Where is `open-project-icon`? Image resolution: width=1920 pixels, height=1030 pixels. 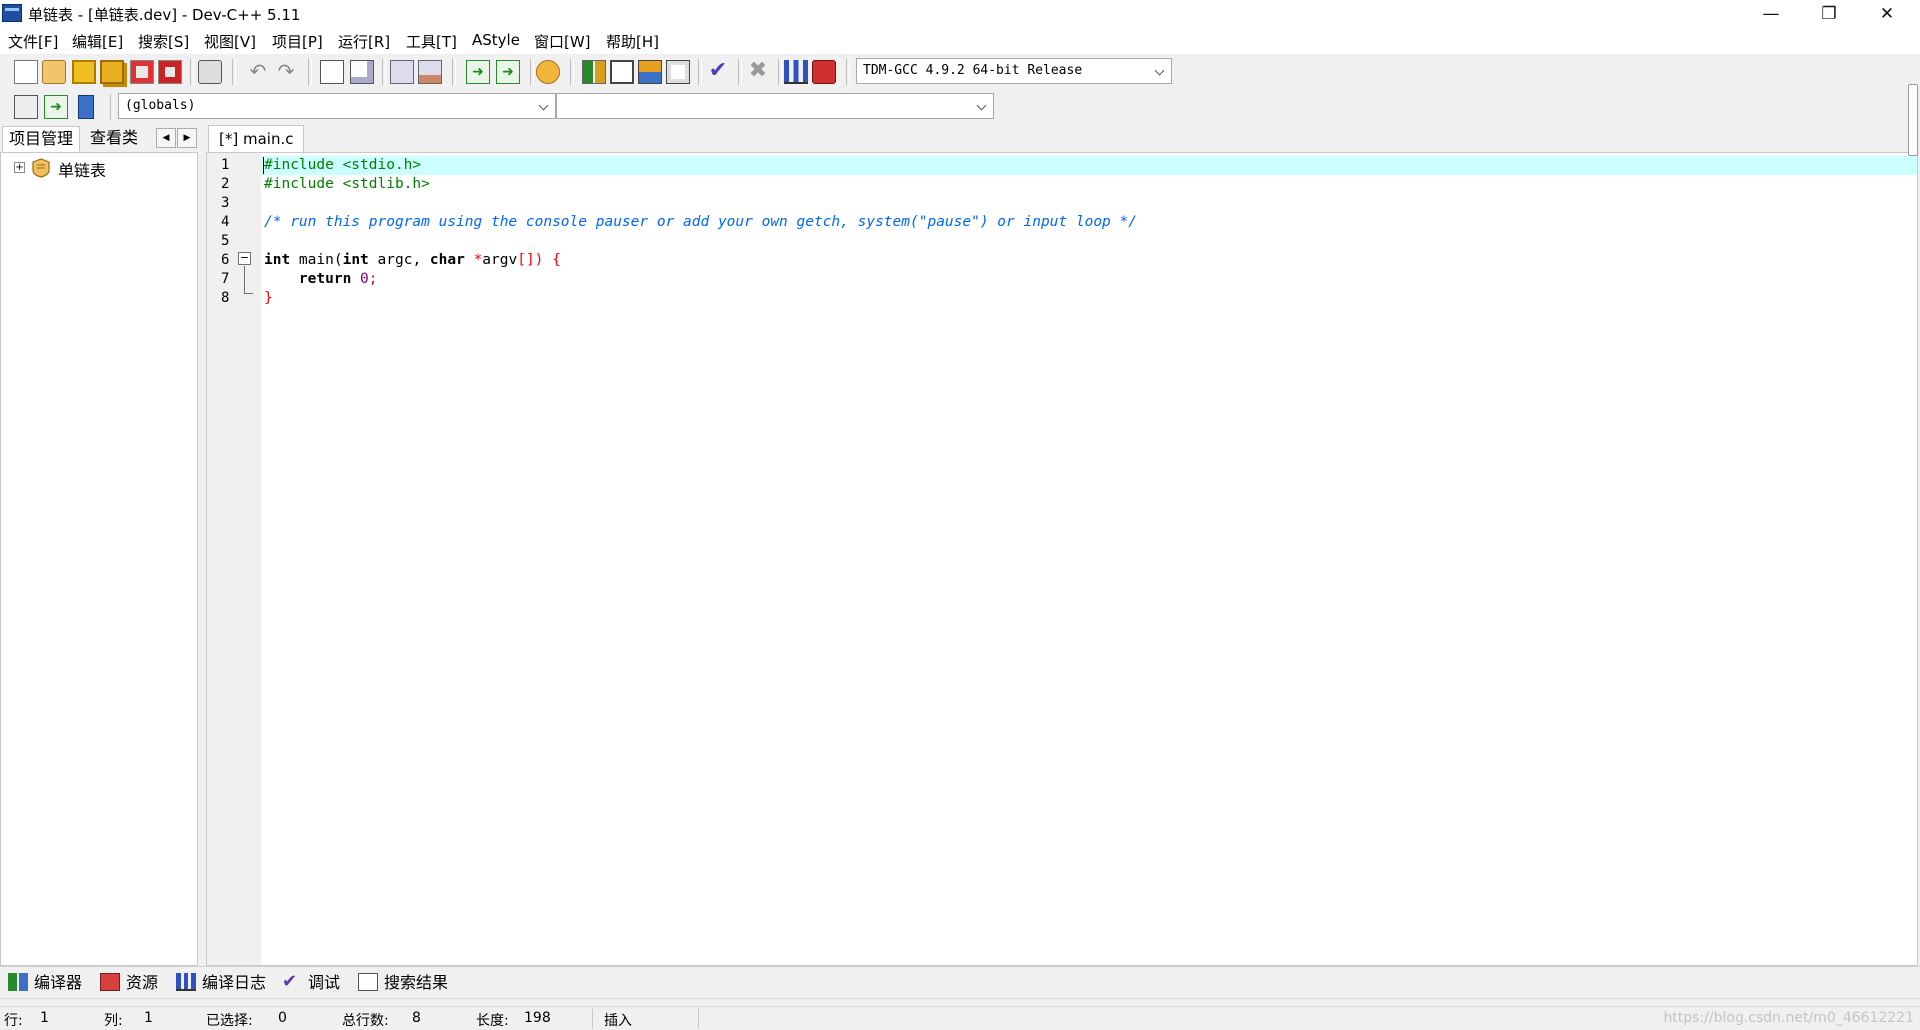 open-project-icon is located at coordinates (54, 72).